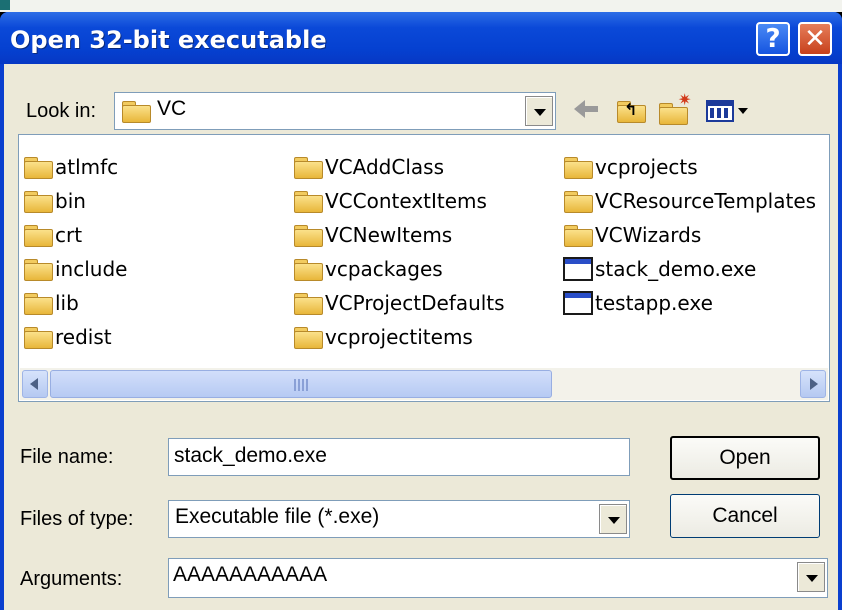 The height and width of the screenshot is (610, 842). What do you see at coordinates (172, 108) in the screenshot?
I see `look-in-value: VC` at bounding box center [172, 108].